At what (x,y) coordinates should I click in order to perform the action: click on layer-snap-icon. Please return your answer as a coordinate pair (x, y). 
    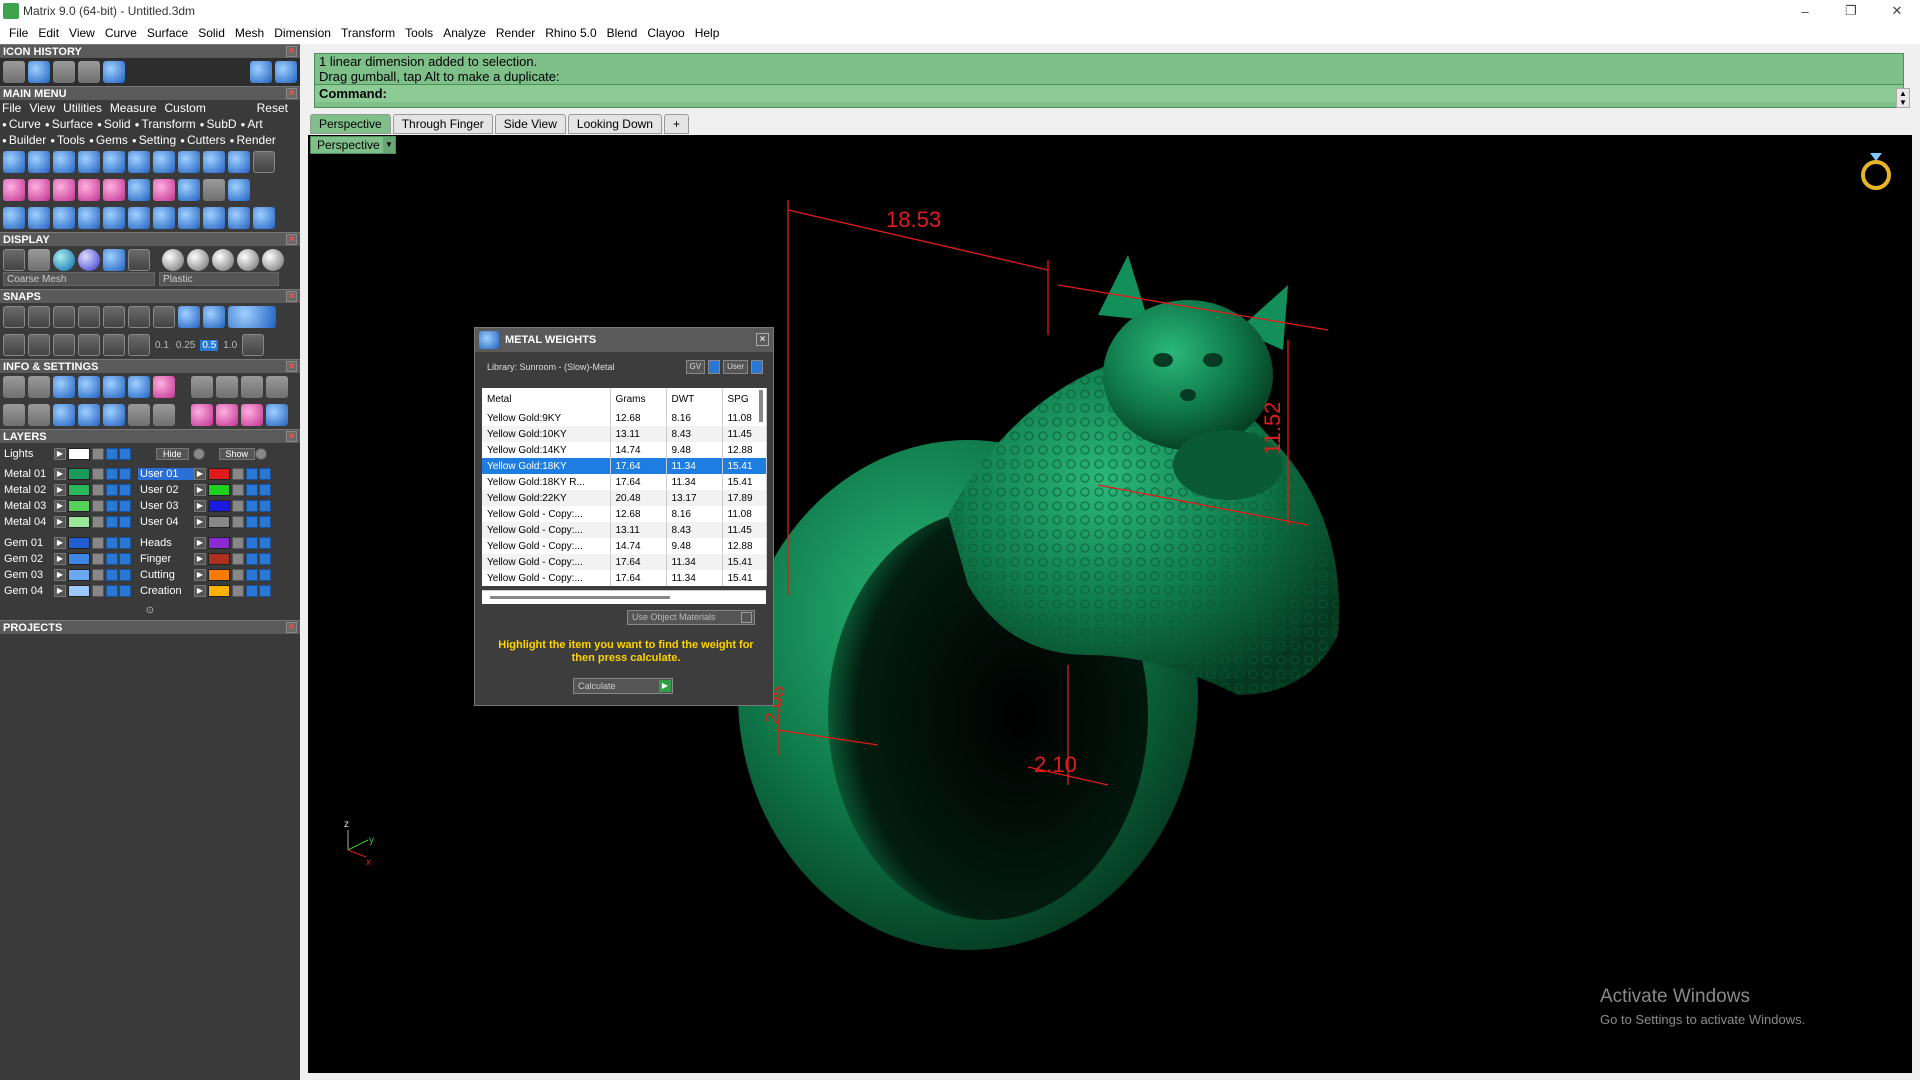
    Looking at the image, I should click on (14, 345).